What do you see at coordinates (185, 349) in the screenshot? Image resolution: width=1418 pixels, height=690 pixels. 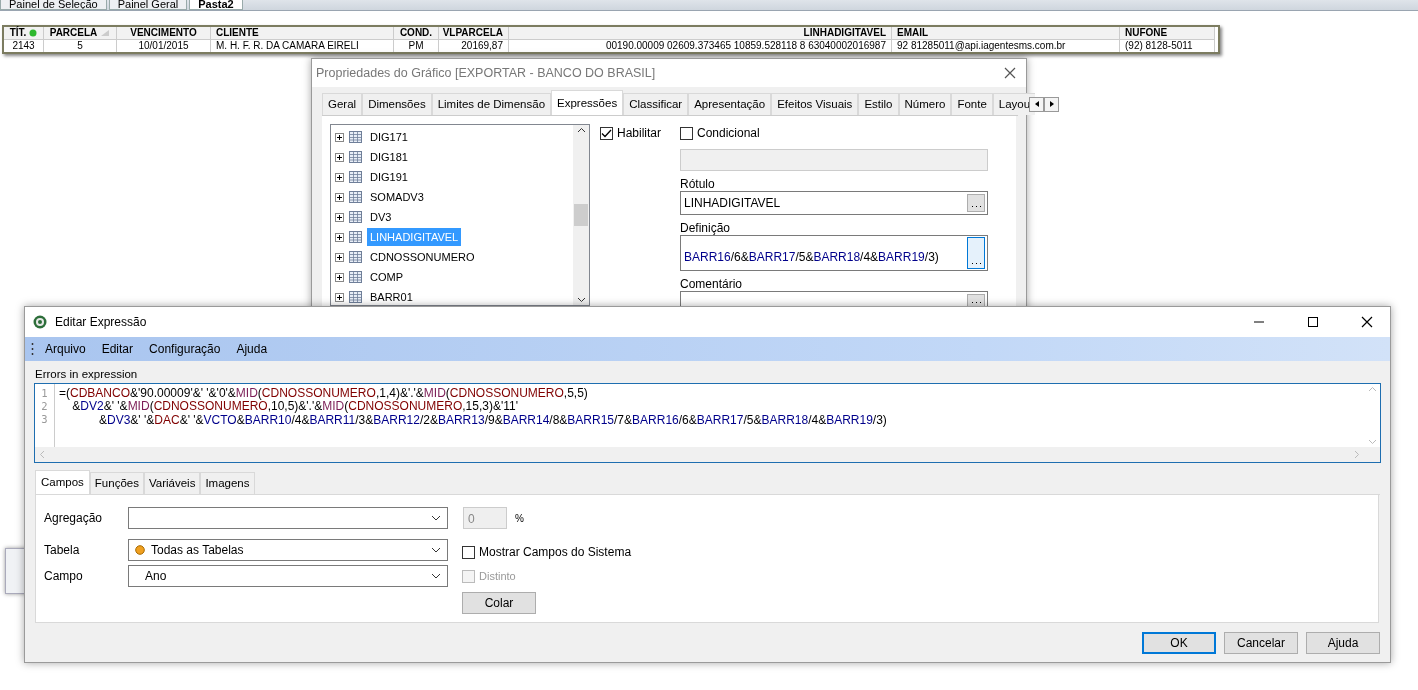 I see `menu-item: Configuração` at bounding box center [185, 349].